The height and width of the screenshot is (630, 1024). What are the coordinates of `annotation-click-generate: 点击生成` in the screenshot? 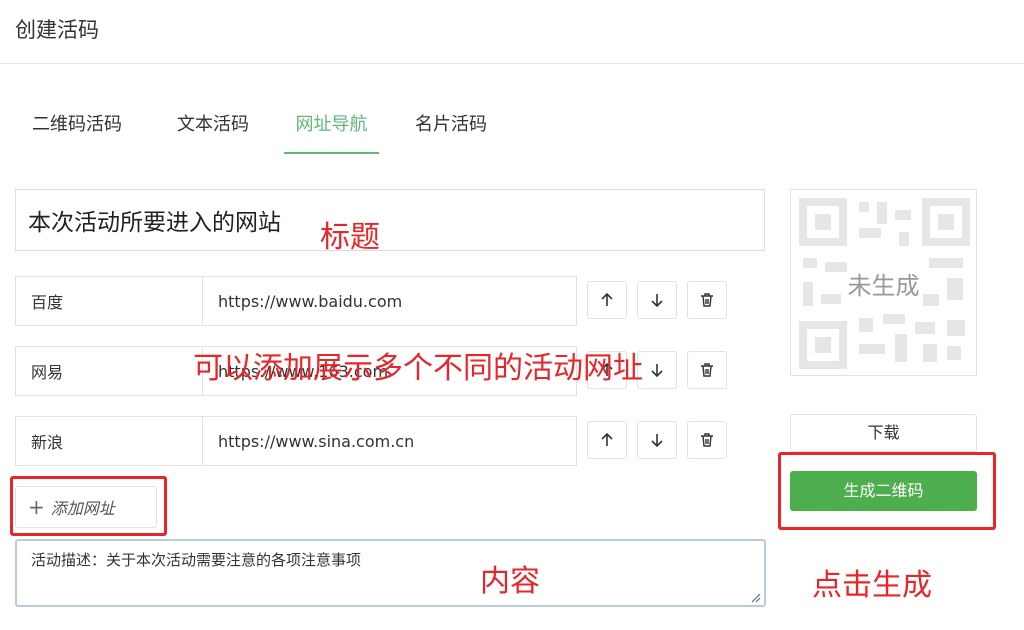 It's located at (872, 585).